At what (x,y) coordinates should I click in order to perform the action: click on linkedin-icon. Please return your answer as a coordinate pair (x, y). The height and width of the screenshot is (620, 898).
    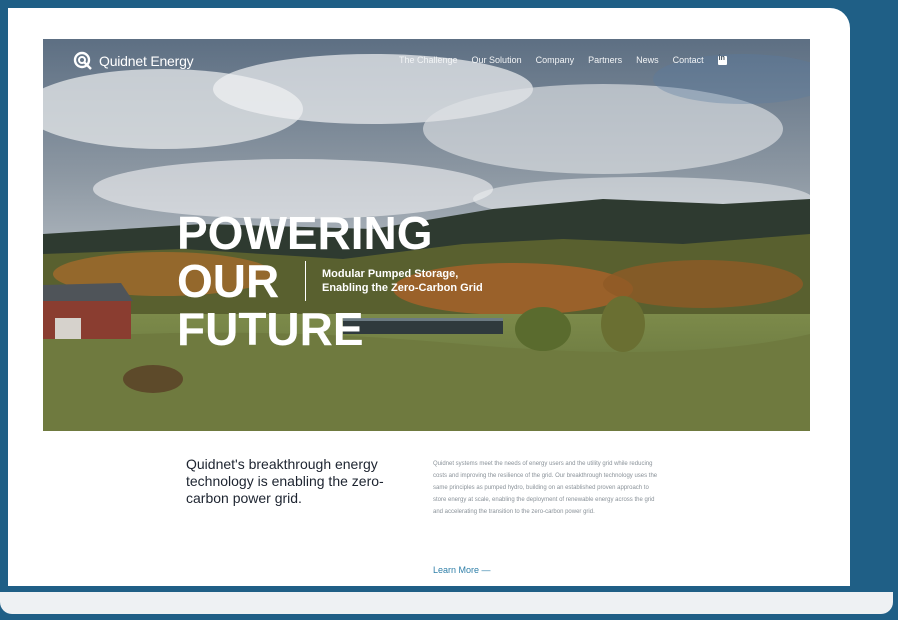
    Looking at the image, I should click on (722, 60).